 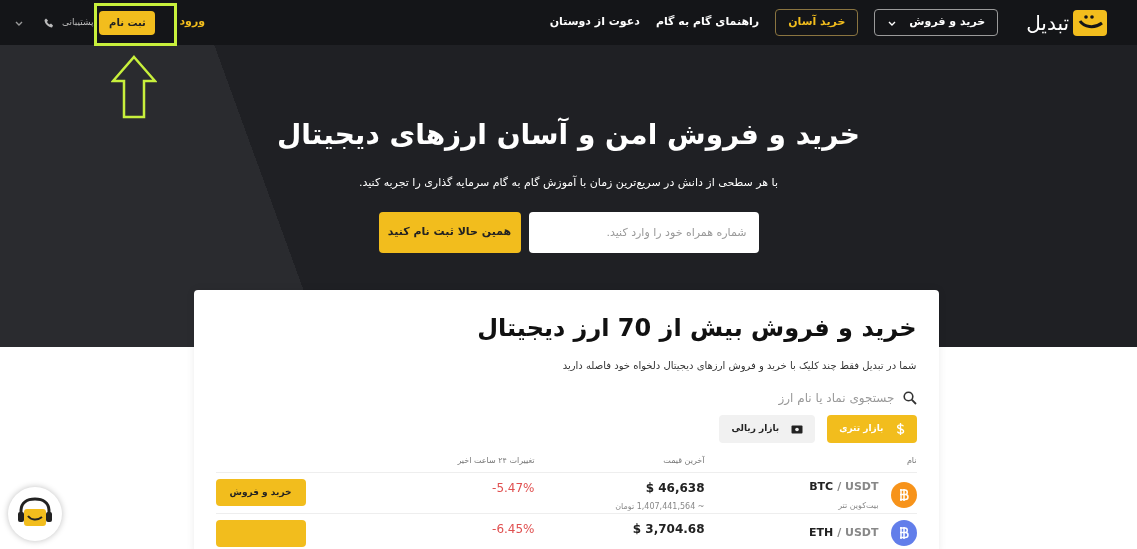 What do you see at coordinates (659, 507) in the screenshot?
I see `toman-price: ~ 1,407,441,564 تومان` at bounding box center [659, 507].